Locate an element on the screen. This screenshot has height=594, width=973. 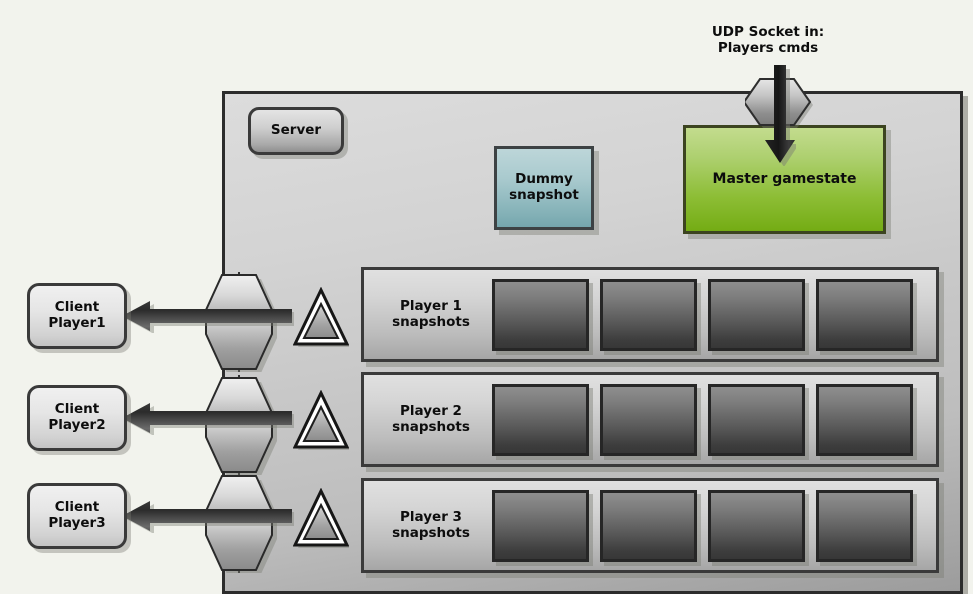
player3-snapshots-label: Player 3 snapshots is located at coordinates (431, 524).